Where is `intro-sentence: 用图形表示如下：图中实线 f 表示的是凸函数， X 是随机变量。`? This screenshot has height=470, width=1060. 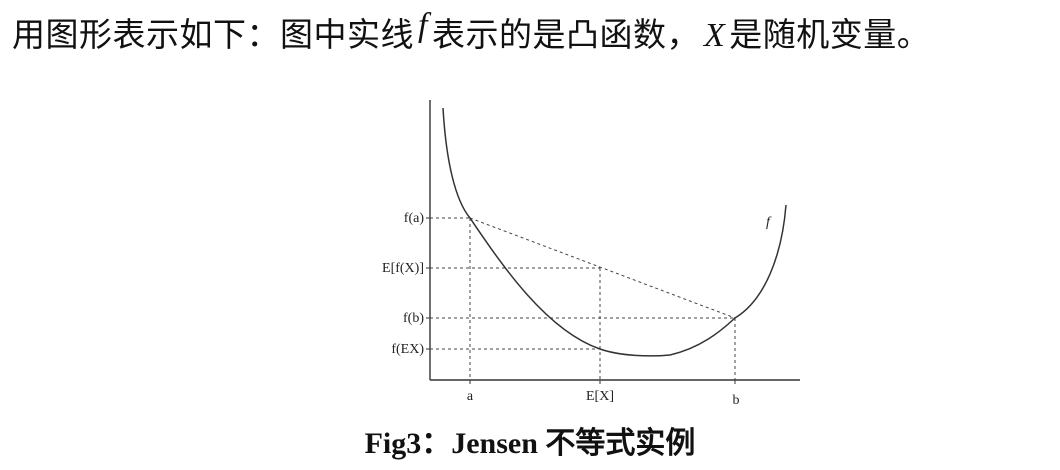 intro-sentence: 用图形表示如下：图中实线 f 表示的是凸函数， X 是随机变量。 is located at coordinates (532, 33).